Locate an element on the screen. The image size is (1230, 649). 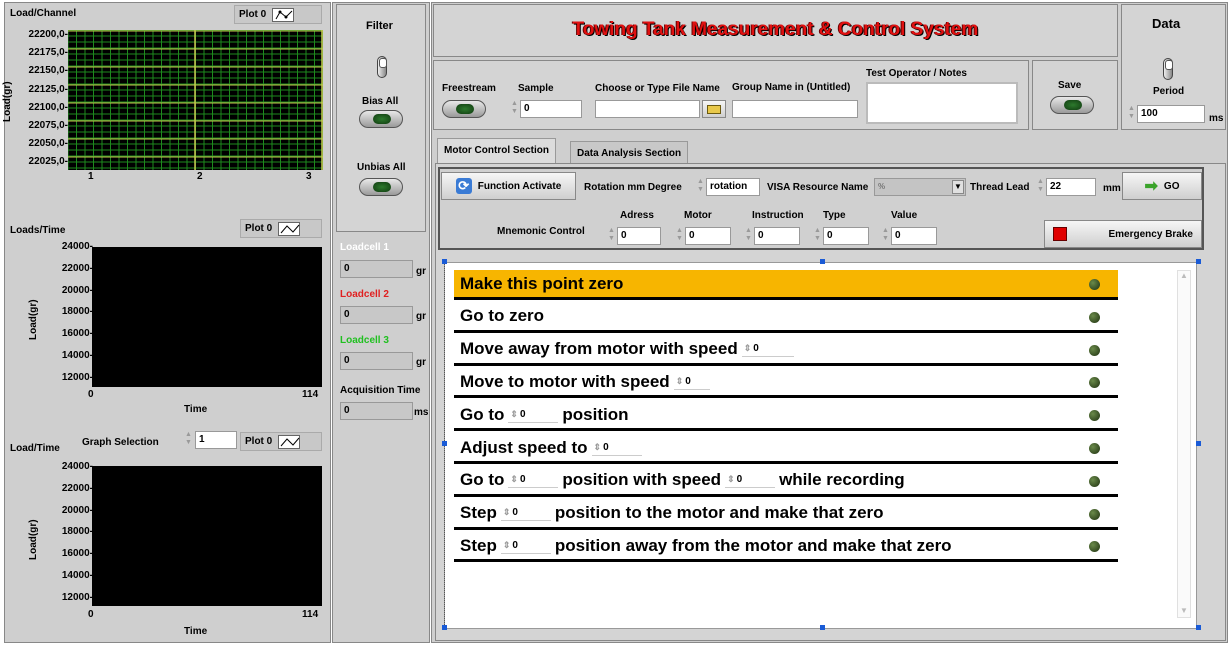
folder-browse-button is located at coordinates (714, 109).